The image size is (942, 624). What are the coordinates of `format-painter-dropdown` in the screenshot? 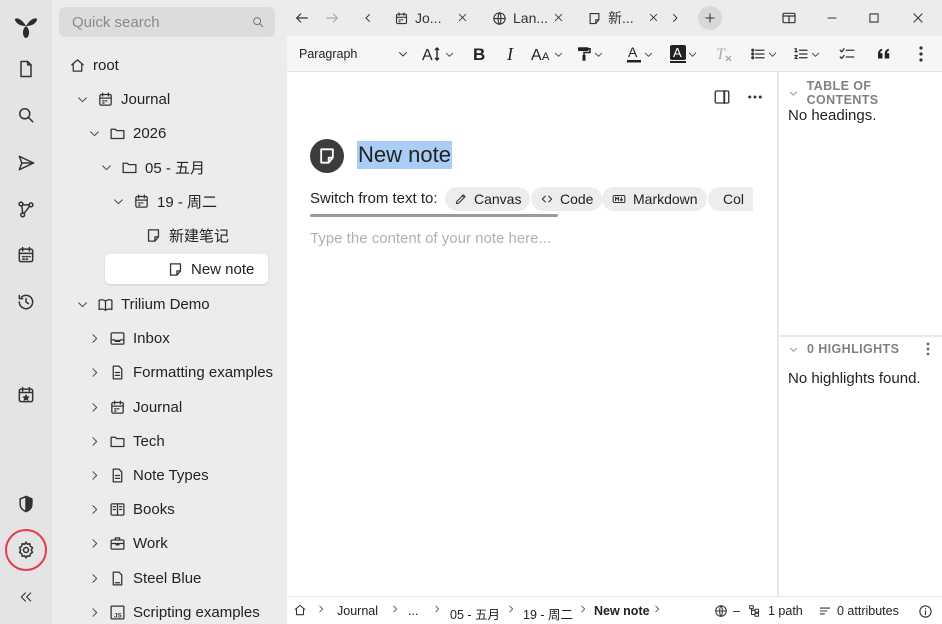 It's located at (589, 54).